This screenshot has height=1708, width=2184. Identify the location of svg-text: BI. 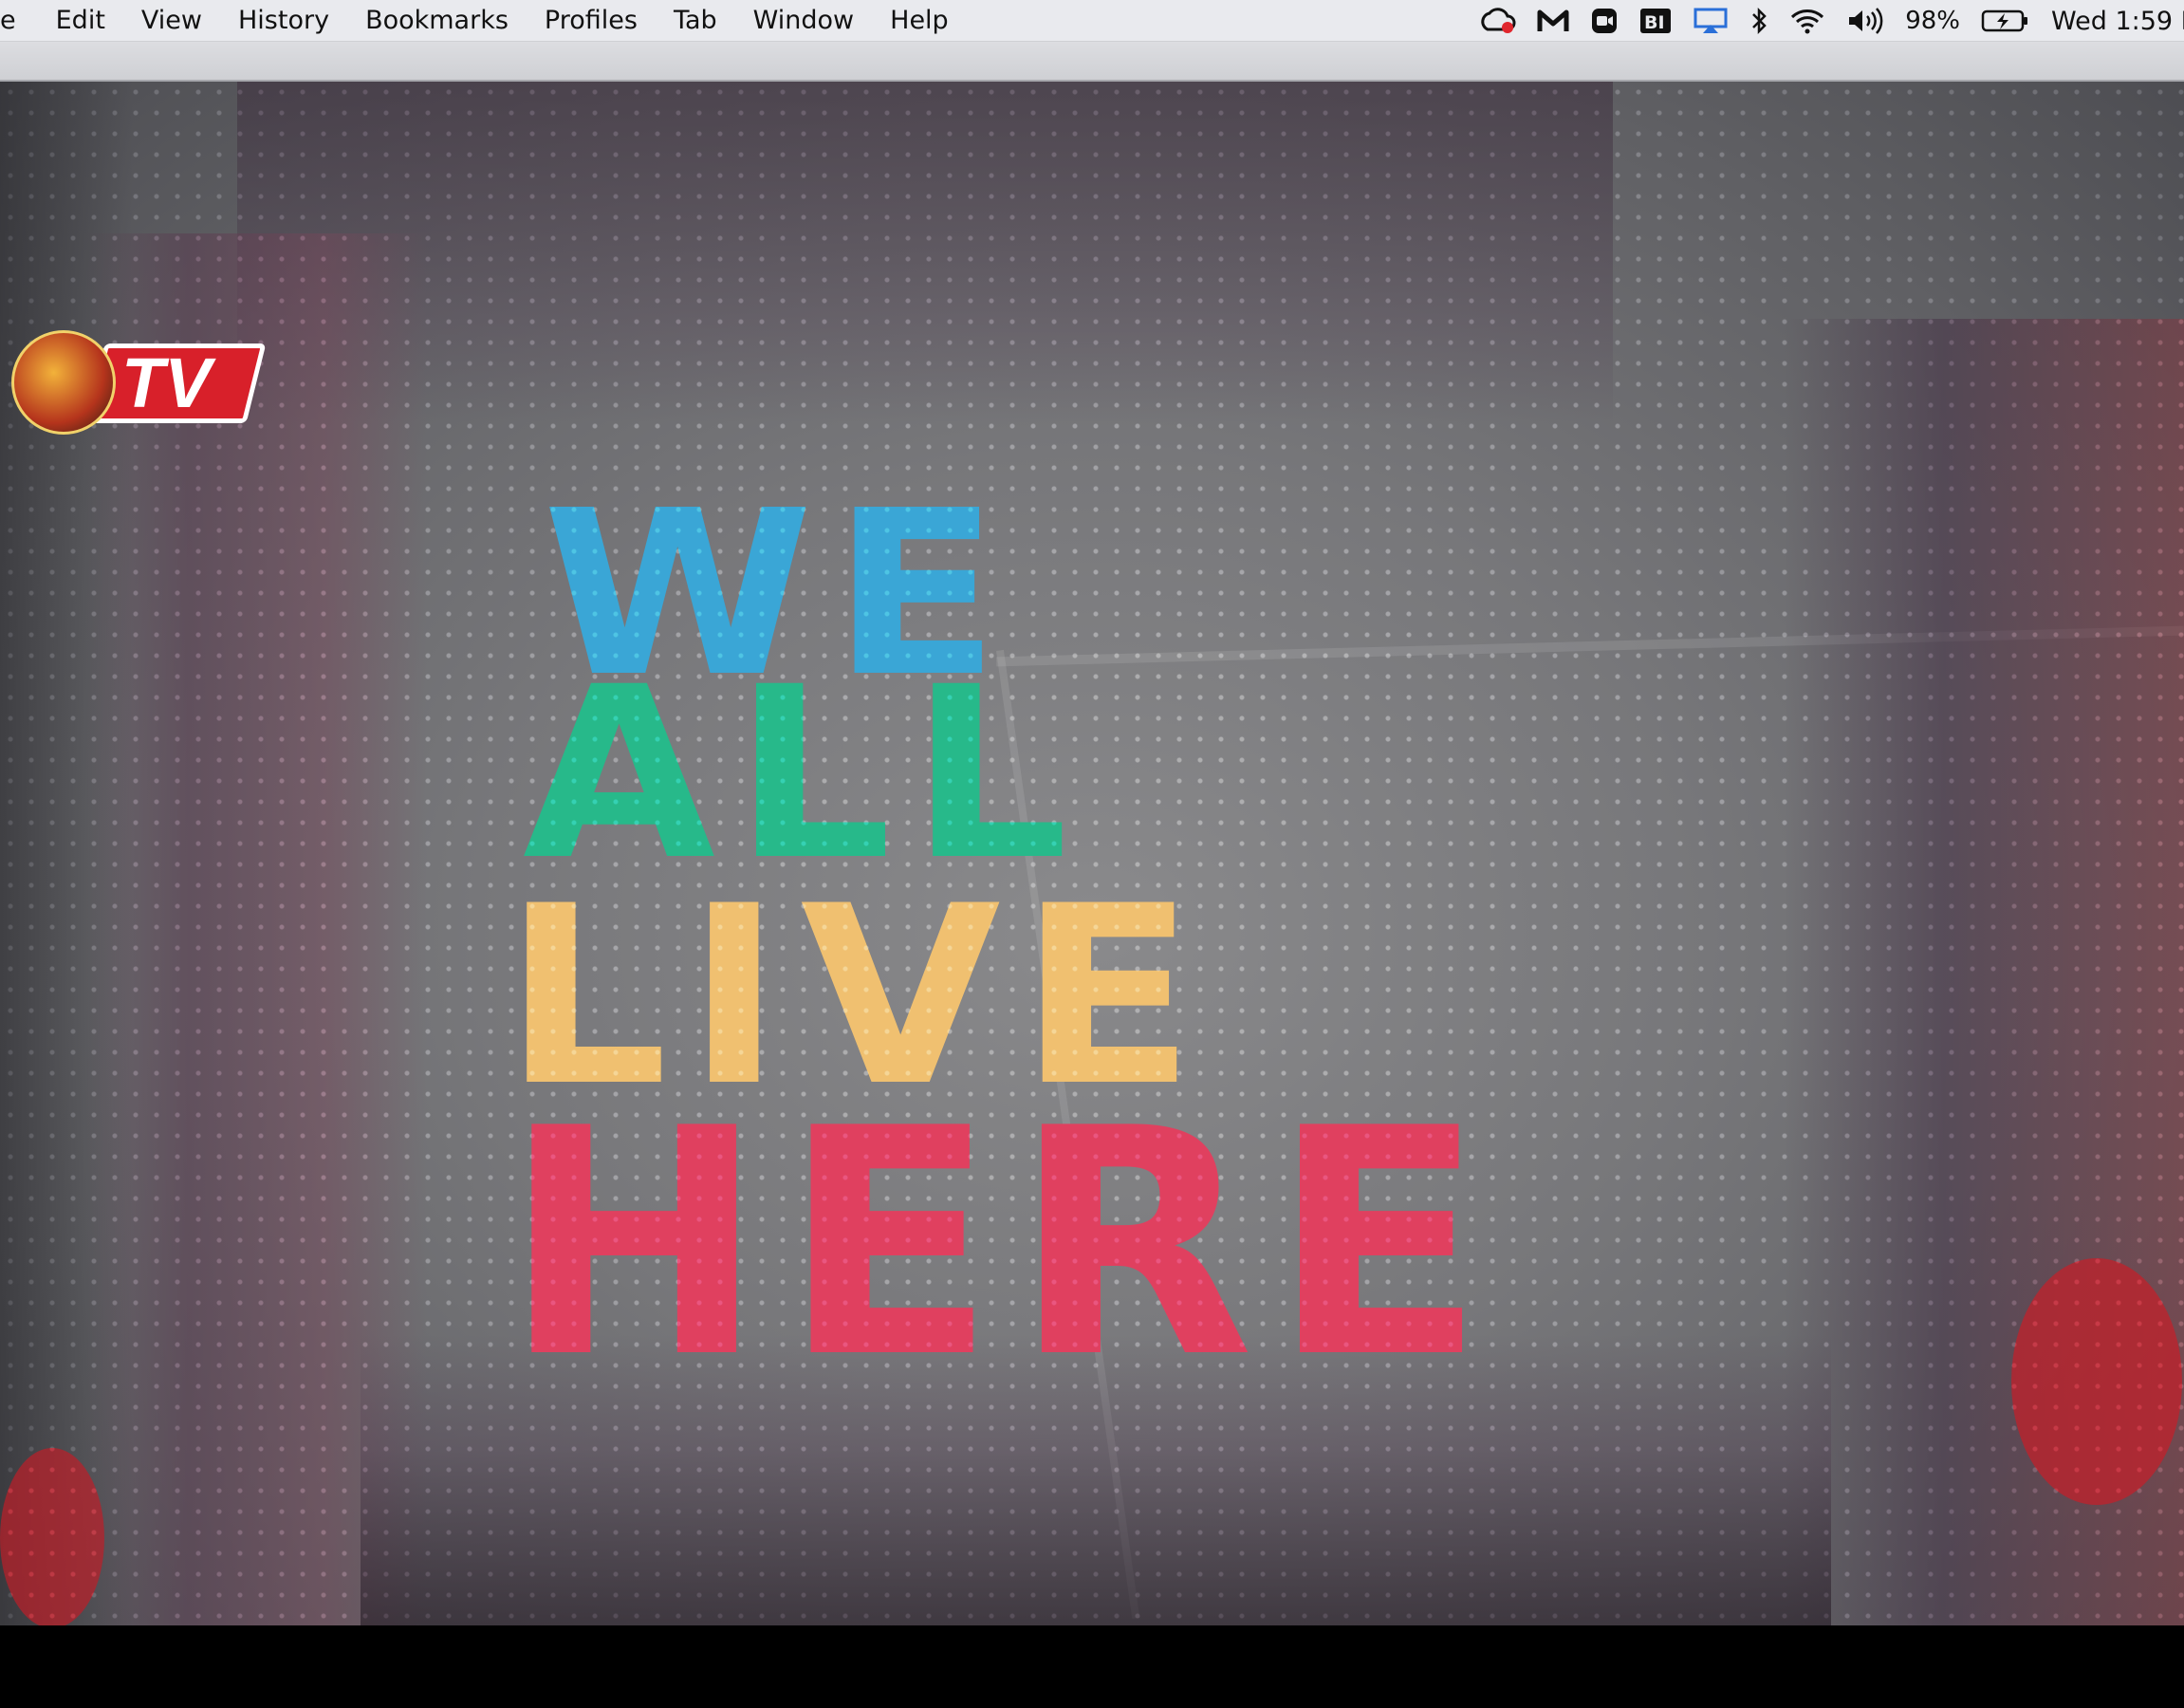
(1654, 22).